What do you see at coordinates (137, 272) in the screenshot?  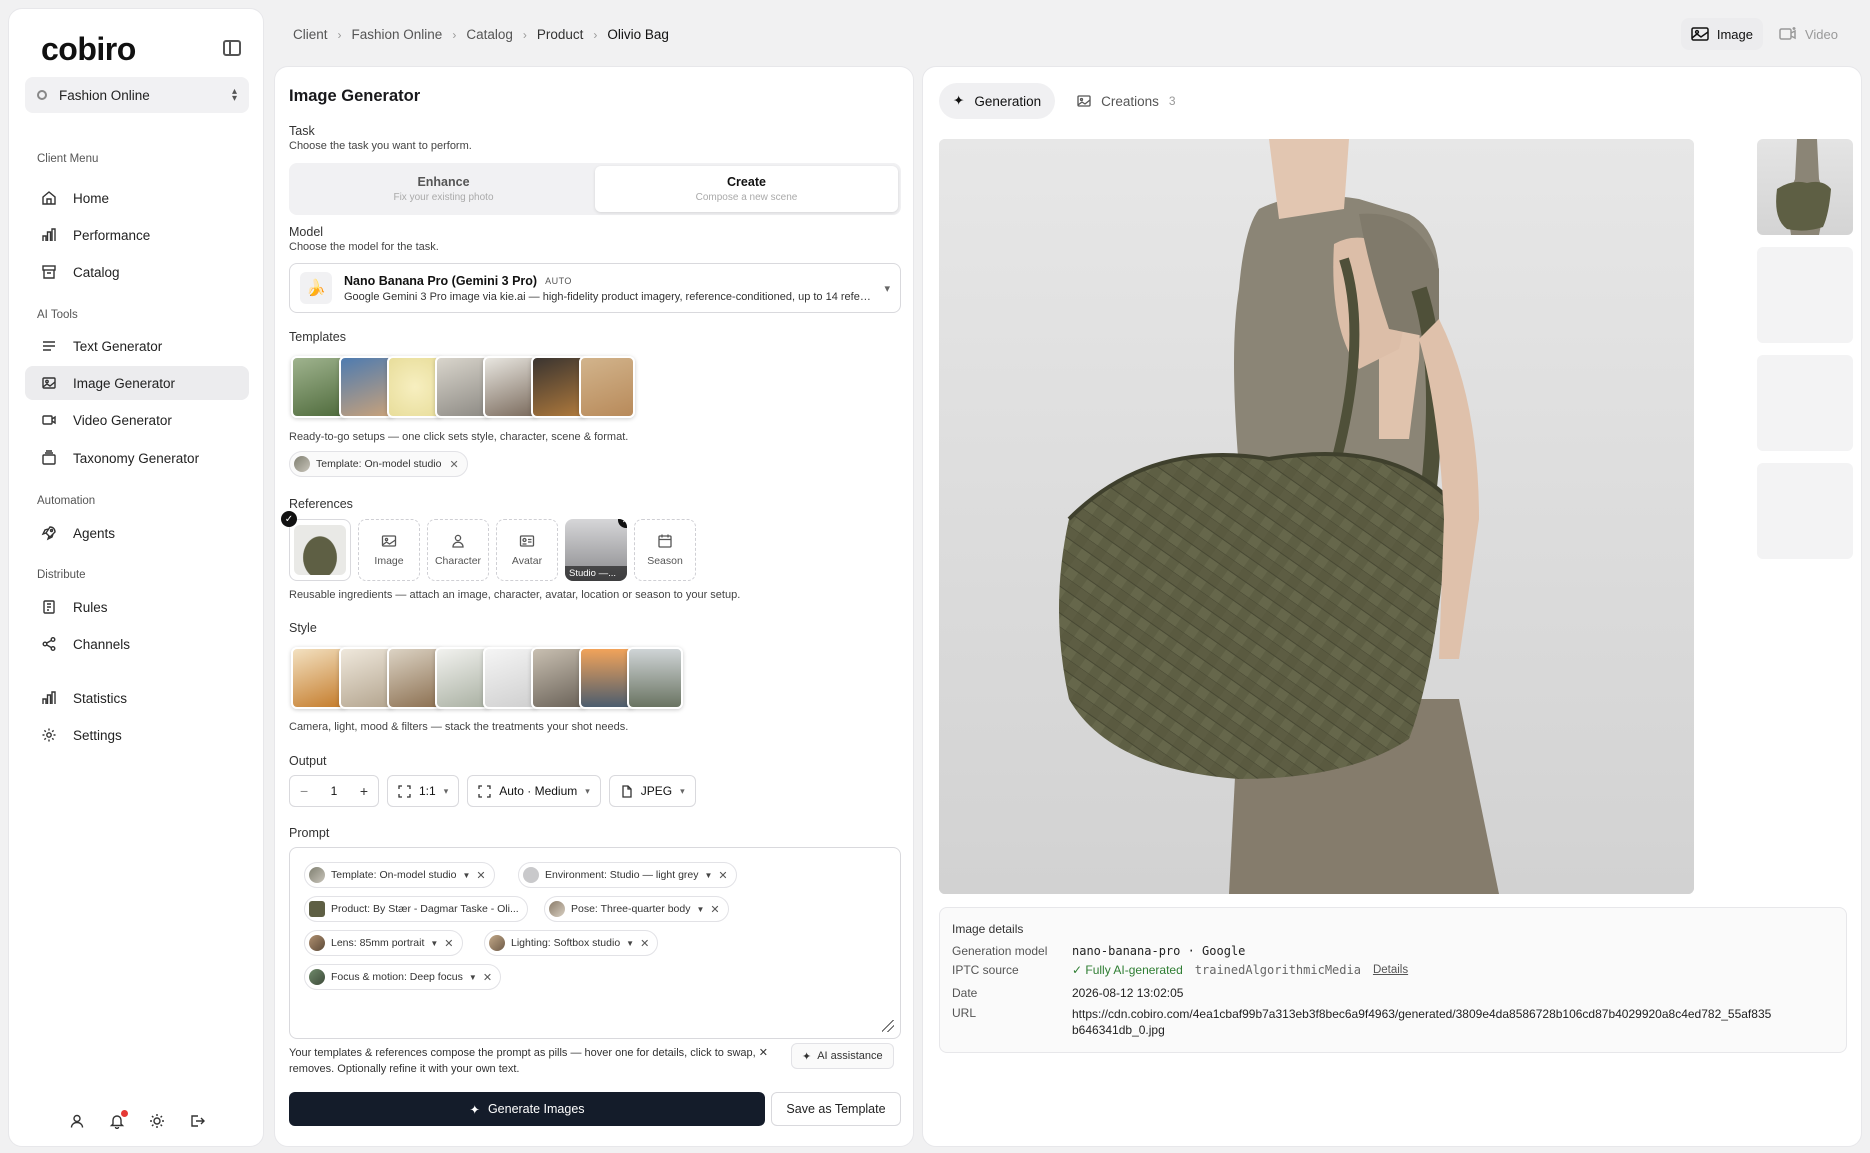 I see `sidebar-item-catalog: Catalog` at bounding box center [137, 272].